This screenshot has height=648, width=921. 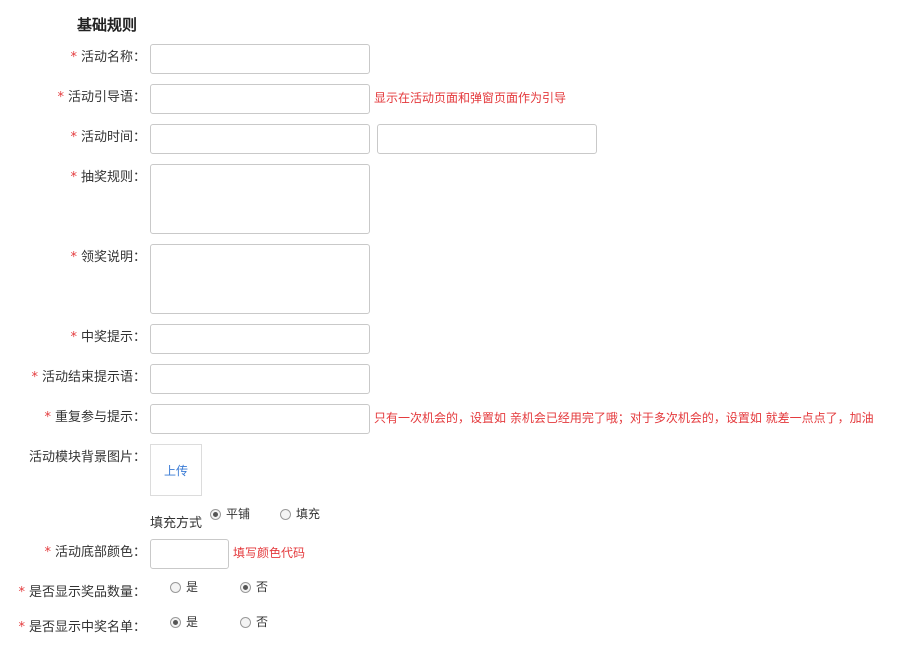 What do you see at coordinates (101, 97) in the screenshot?
I see `label-activity-guide: * 活动引导语：` at bounding box center [101, 97].